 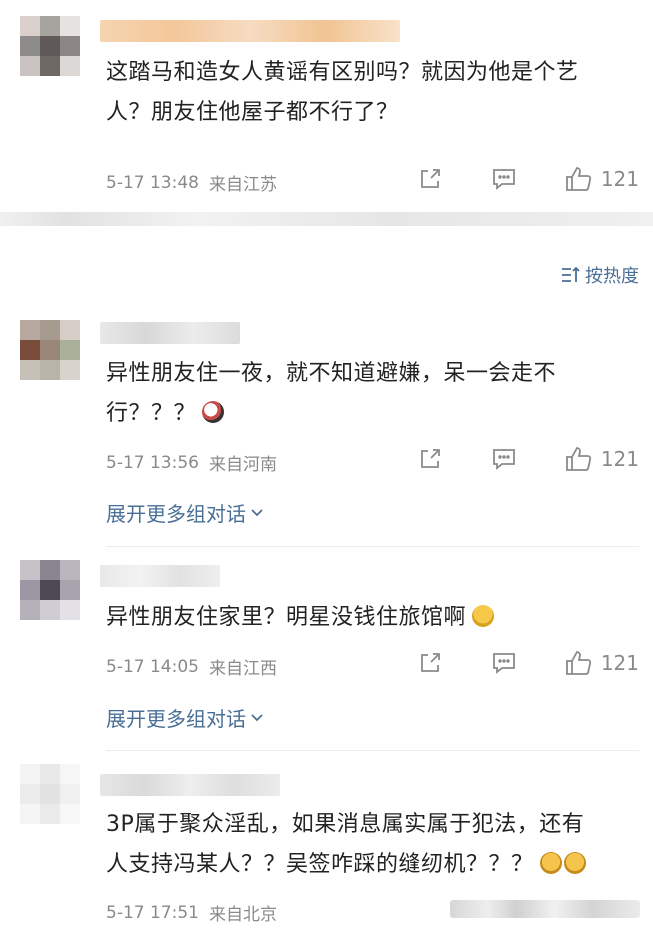 I want to click on comment-meta: 5-17 17:51 来自北京, so click(x=191, y=913).